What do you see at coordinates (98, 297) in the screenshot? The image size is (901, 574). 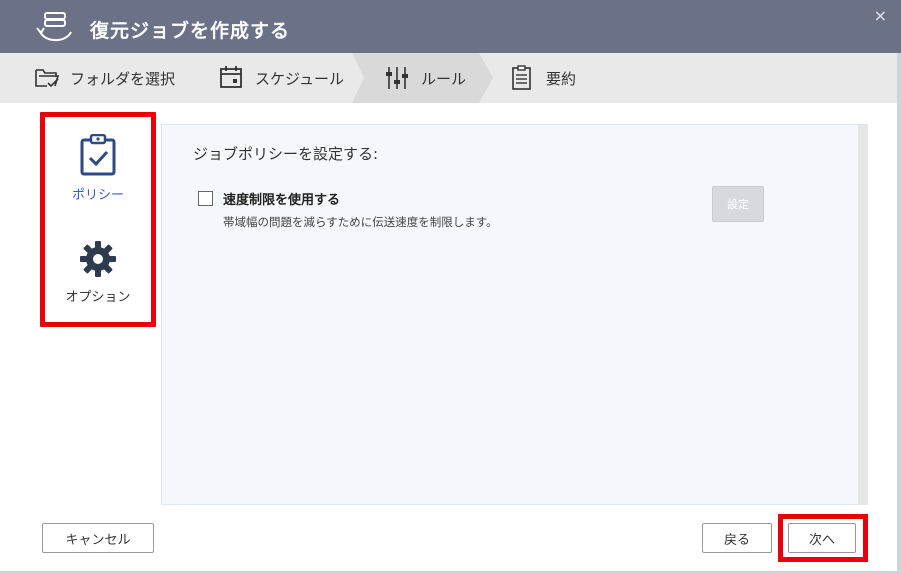 I see `nav-label: オプション` at bounding box center [98, 297].